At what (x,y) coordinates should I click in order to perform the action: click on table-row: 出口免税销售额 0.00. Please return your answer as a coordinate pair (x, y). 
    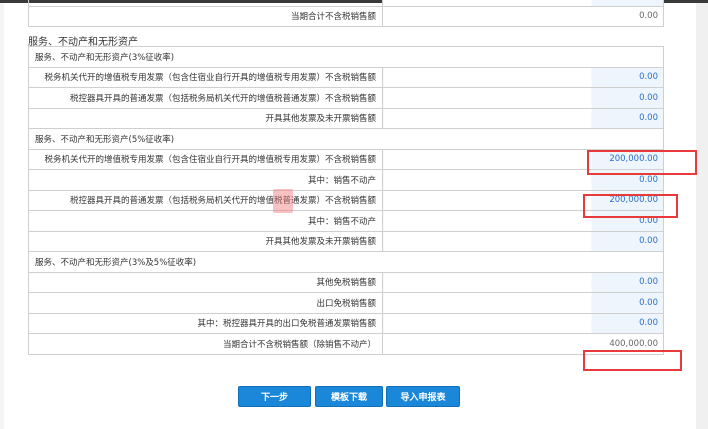
    Looking at the image, I should click on (346, 303).